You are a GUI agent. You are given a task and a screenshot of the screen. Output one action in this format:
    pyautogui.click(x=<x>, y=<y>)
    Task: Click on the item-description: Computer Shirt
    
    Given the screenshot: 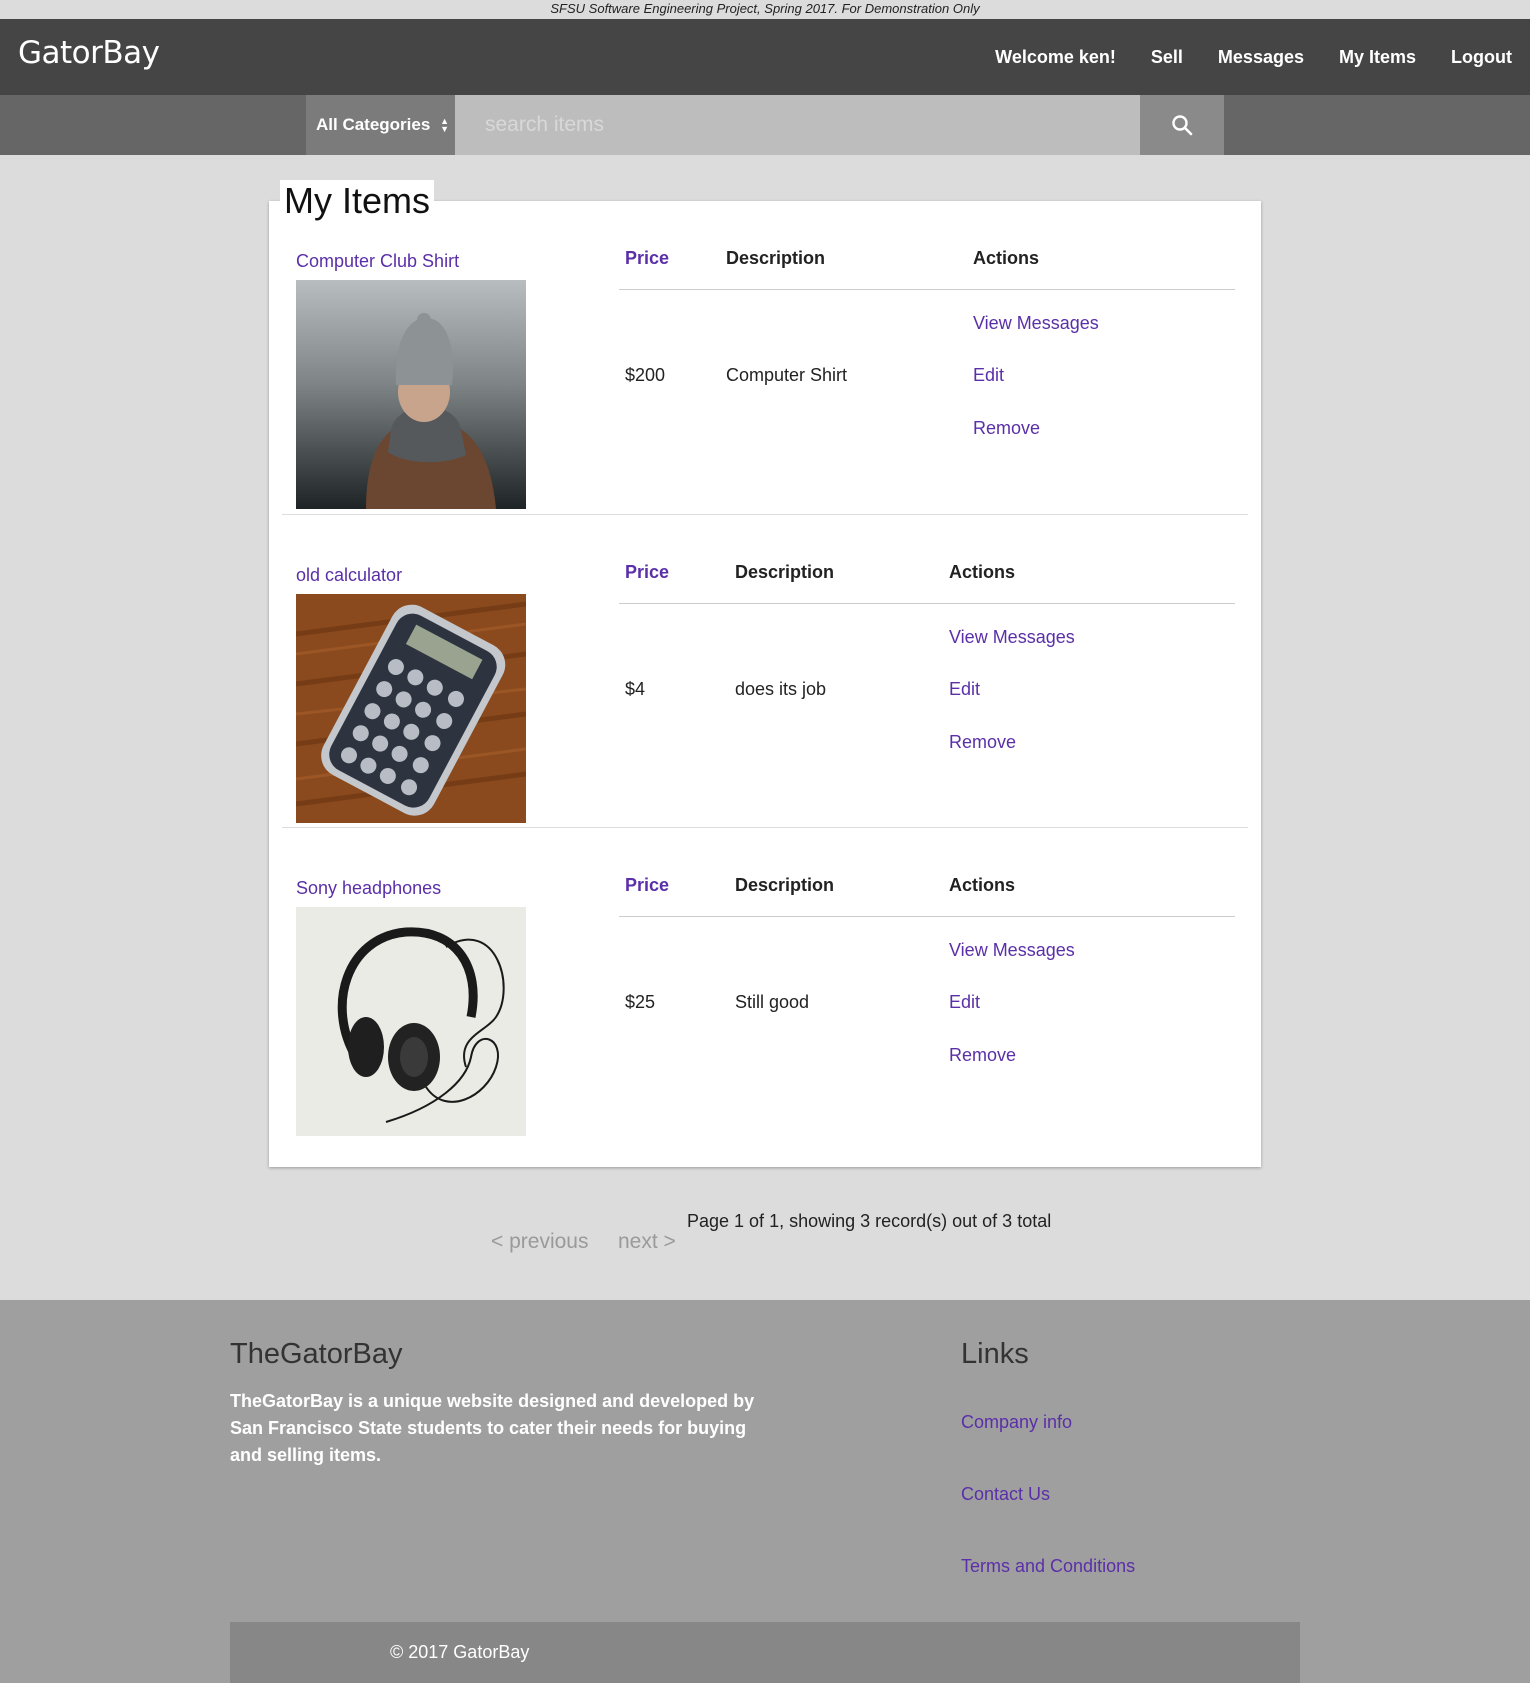 What is the action you would take?
    pyautogui.click(x=787, y=375)
    